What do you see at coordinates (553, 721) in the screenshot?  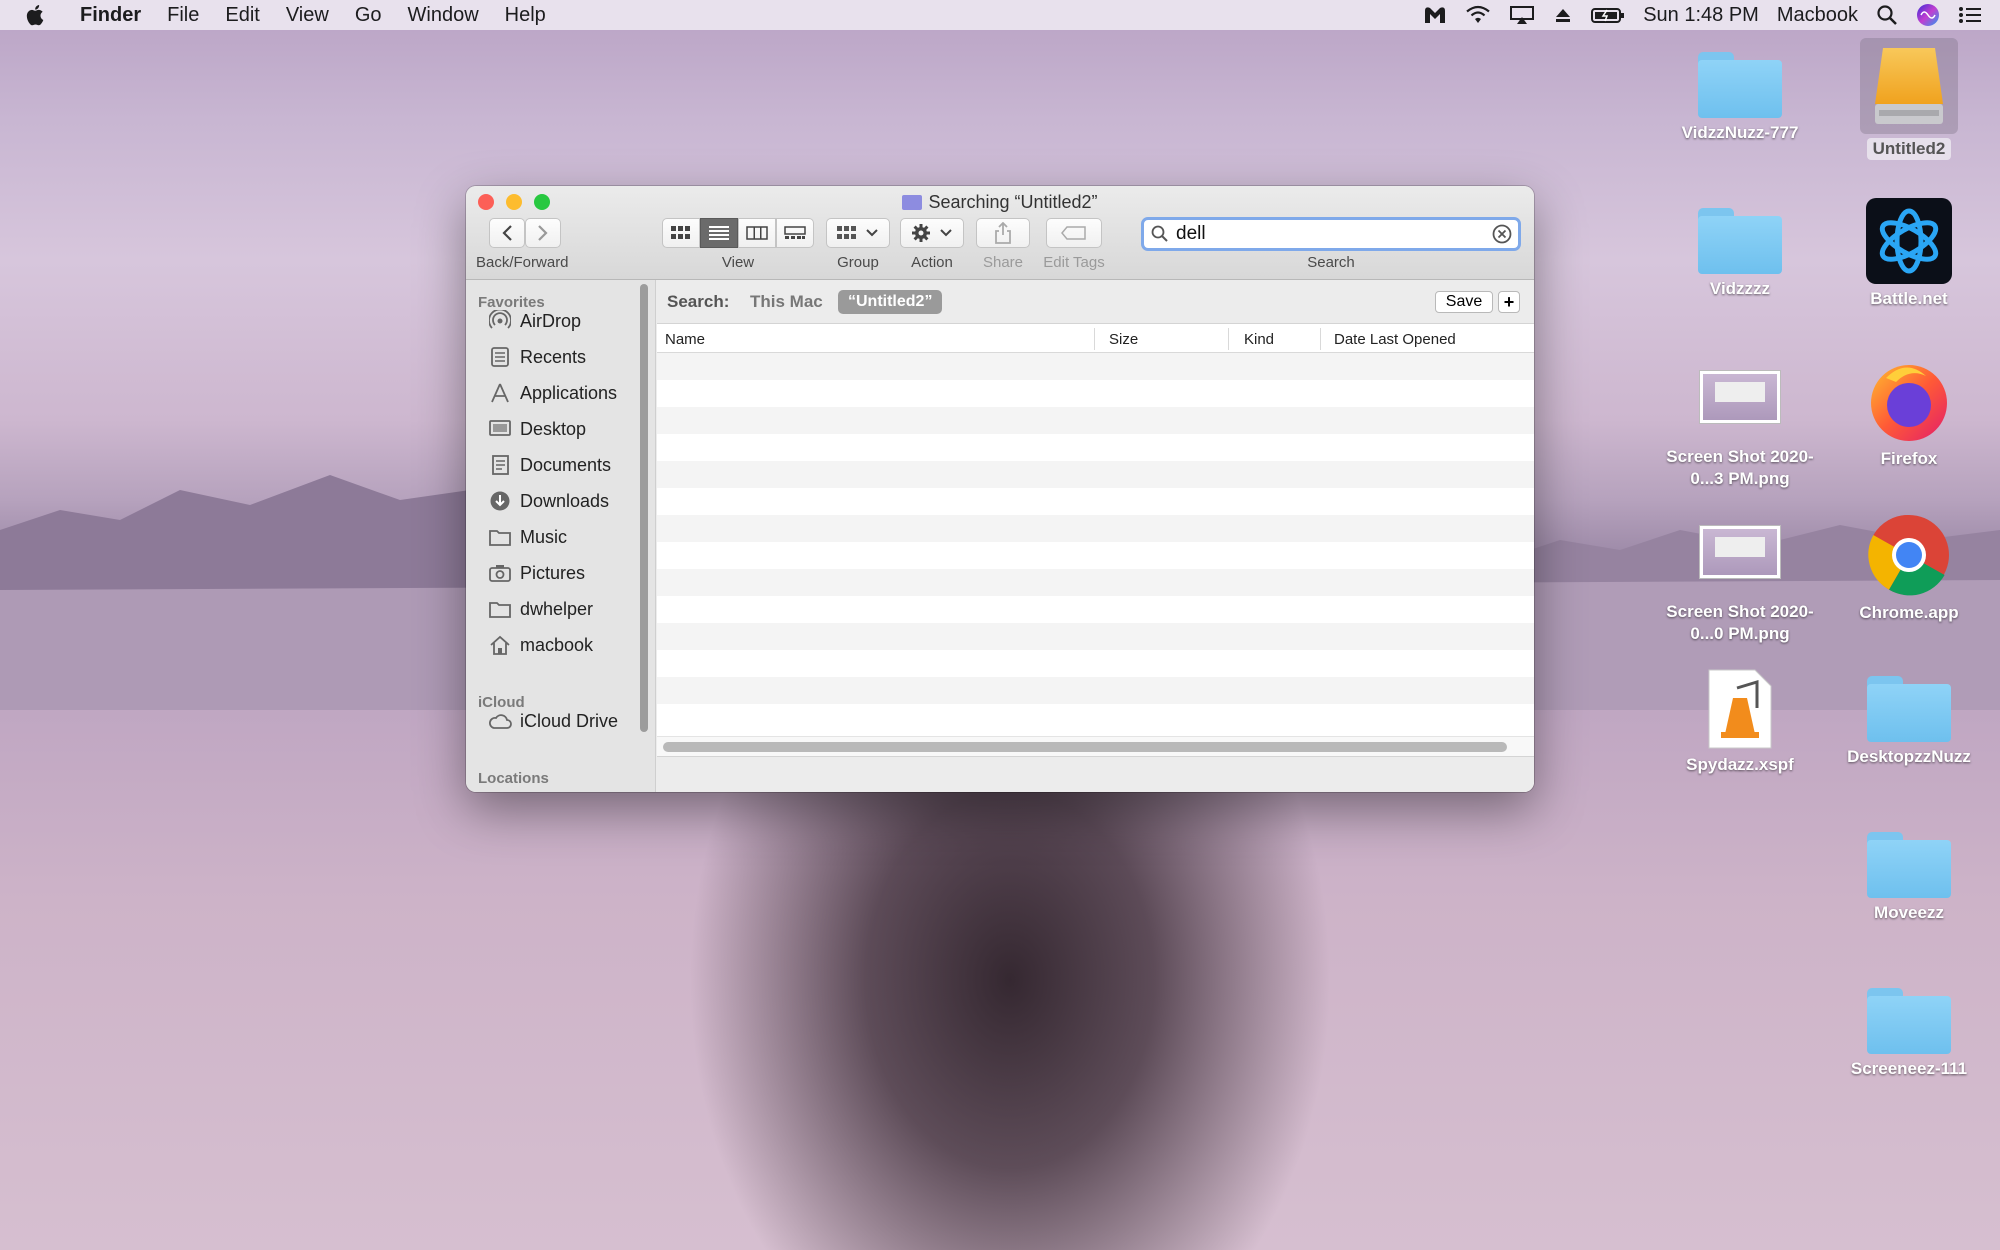 I see `sidebar-item-icloud-drive: iCloud Drive` at bounding box center [553, 721].